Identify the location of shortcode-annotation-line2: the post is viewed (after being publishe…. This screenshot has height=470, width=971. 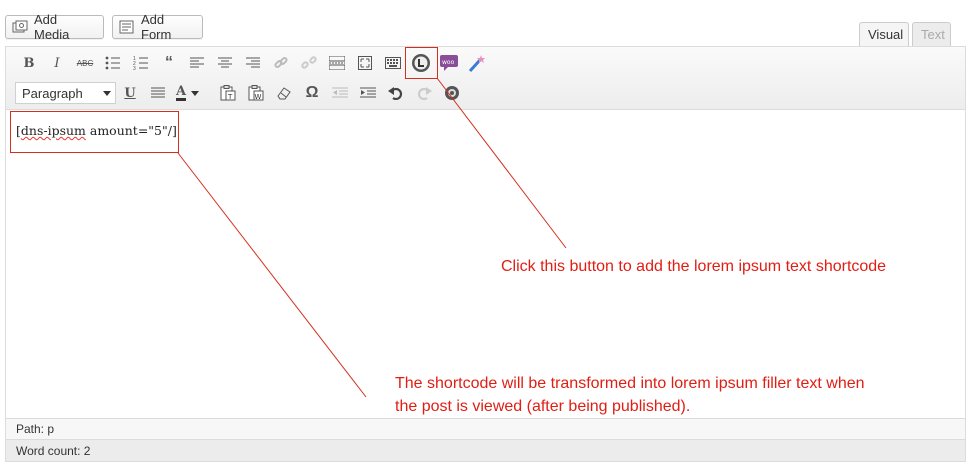
(543, 406).